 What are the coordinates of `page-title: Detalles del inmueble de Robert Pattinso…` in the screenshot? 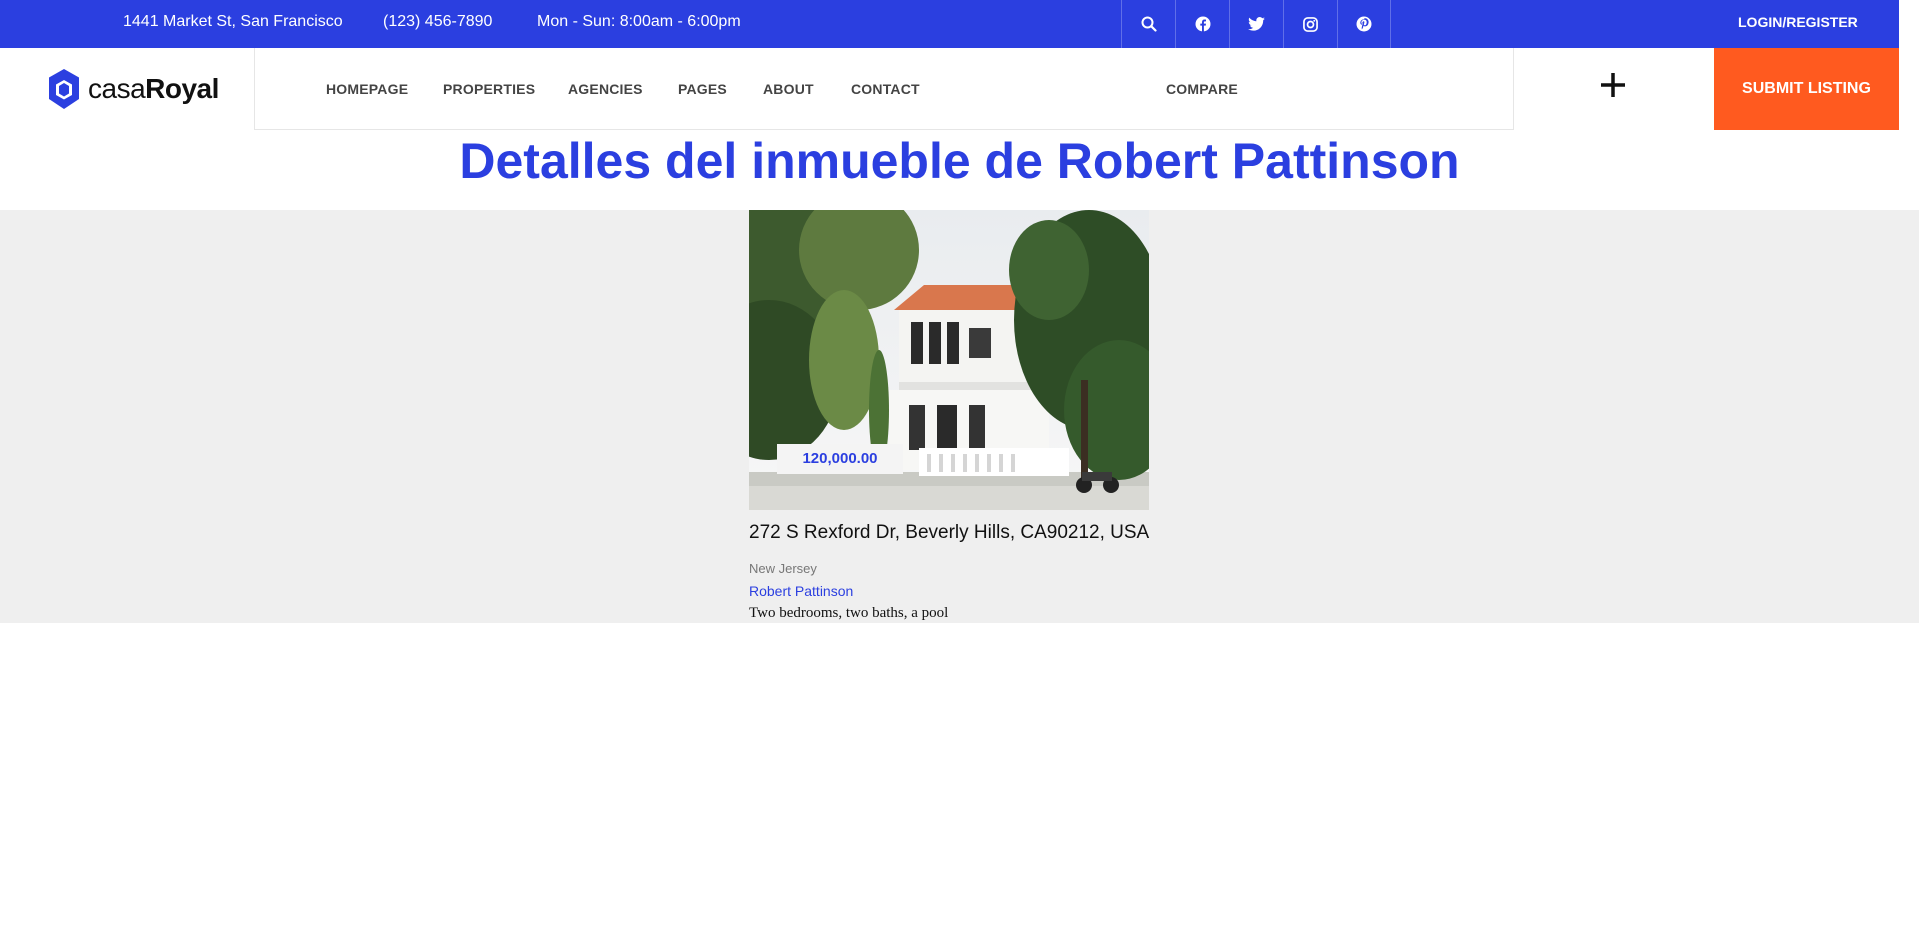 It's located at (959, 161).